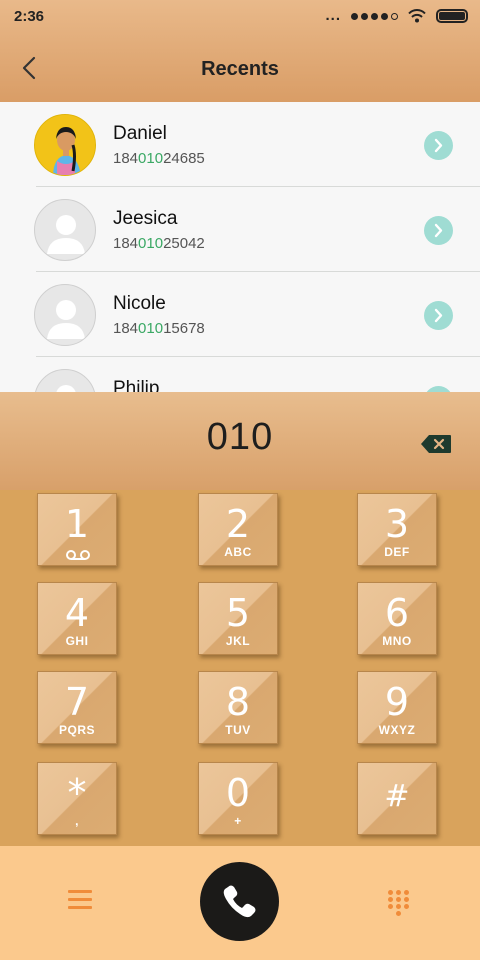 This screenshot has width=480, height=960. Describe the element at coordinates (77, 524) in the screenshot. I see `key-digit: 1` at that location.